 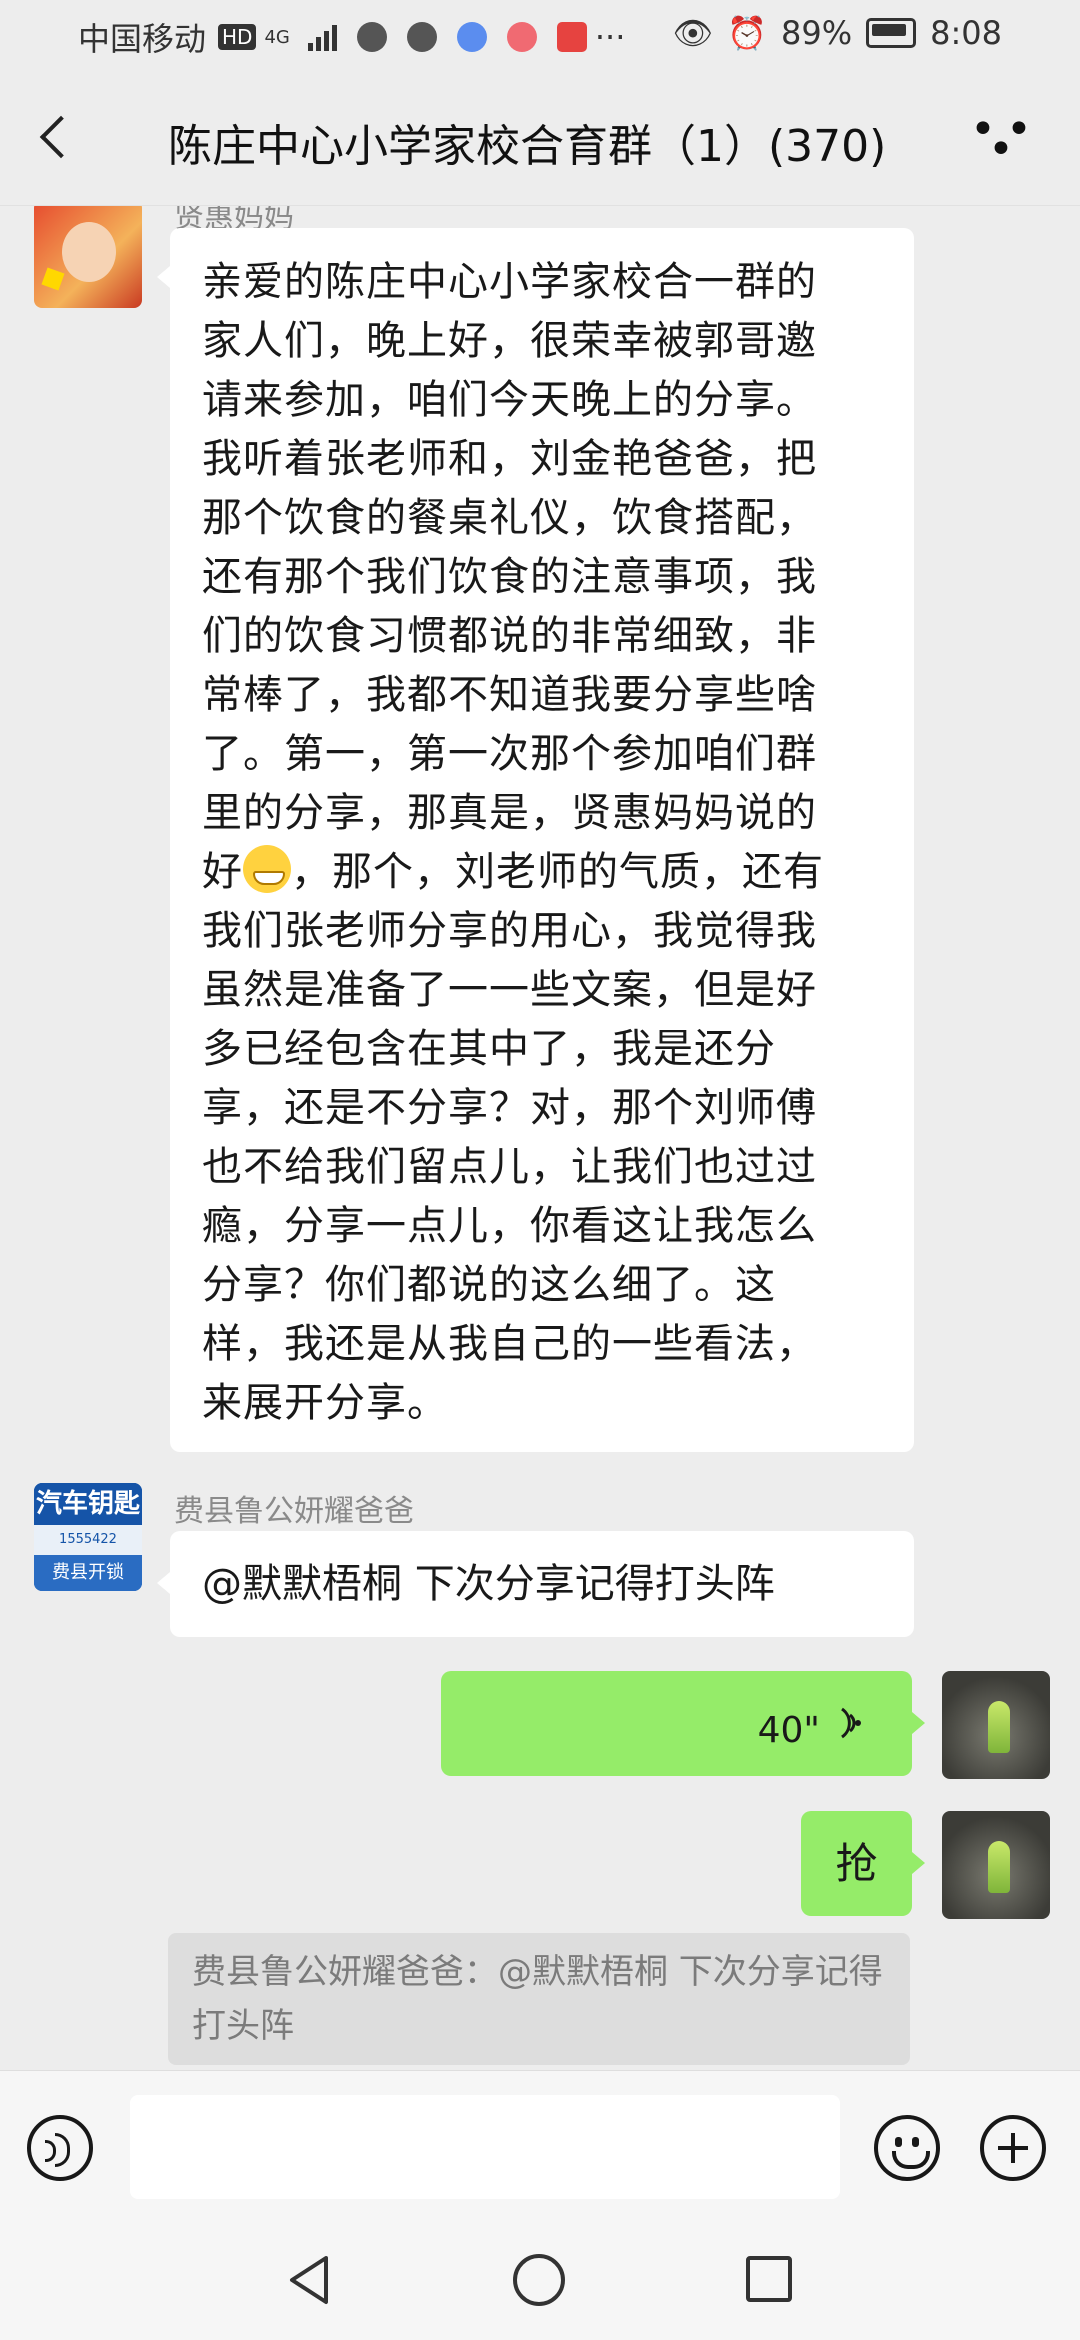 I want to click on avatar, so click(x=88, y=257).